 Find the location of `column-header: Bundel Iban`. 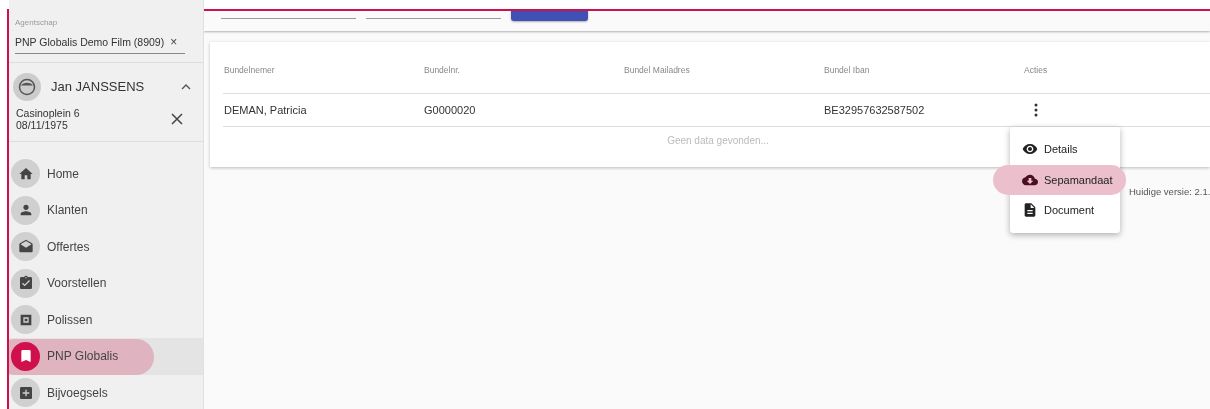

column-header: Bundel Iban is located at coordinates (847, 70).